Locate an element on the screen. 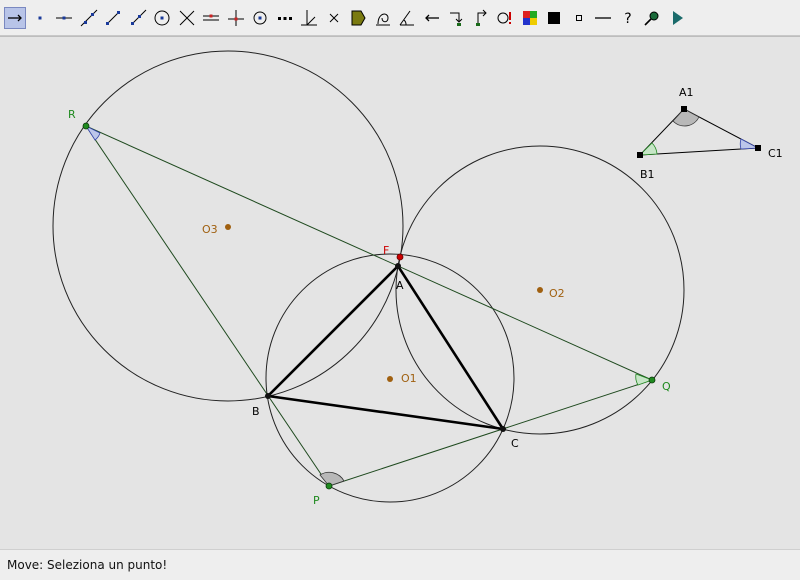 Image resolution: width=800 pixels, height=580 pixels. label-c: C is located at coordinates (515, 443).